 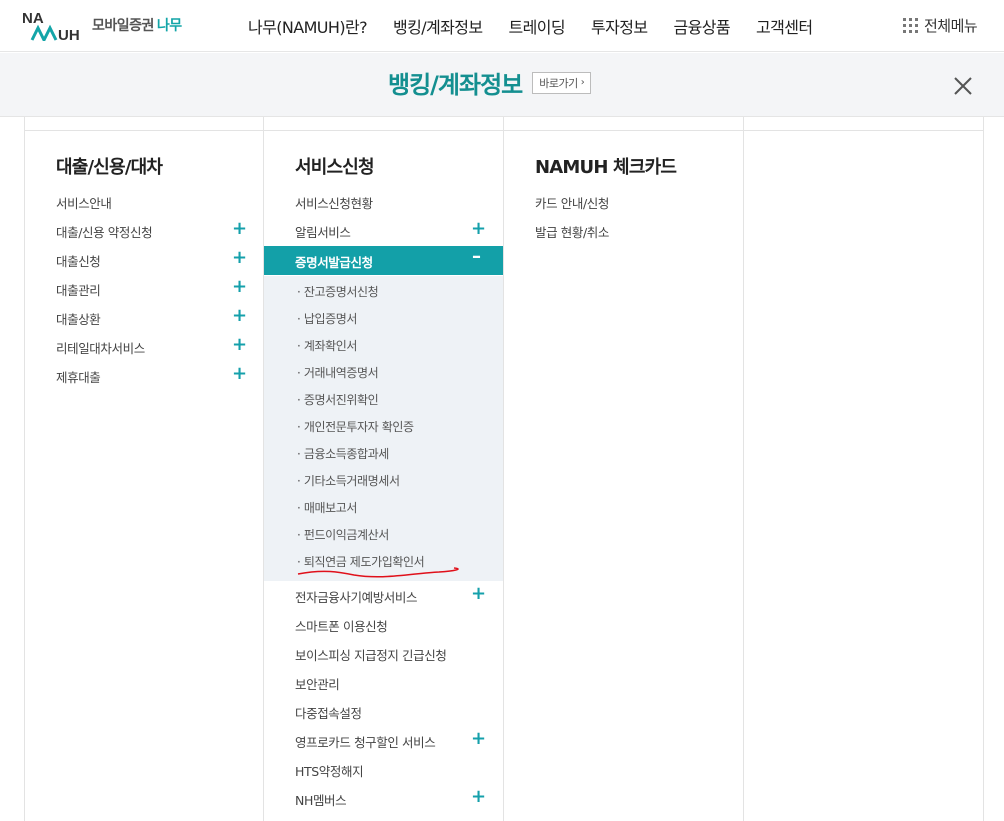 What do you see at coordinates (335, 167) in the screenshot?
I see `column-title: 서비스신청` at bounding box center [335, 167].